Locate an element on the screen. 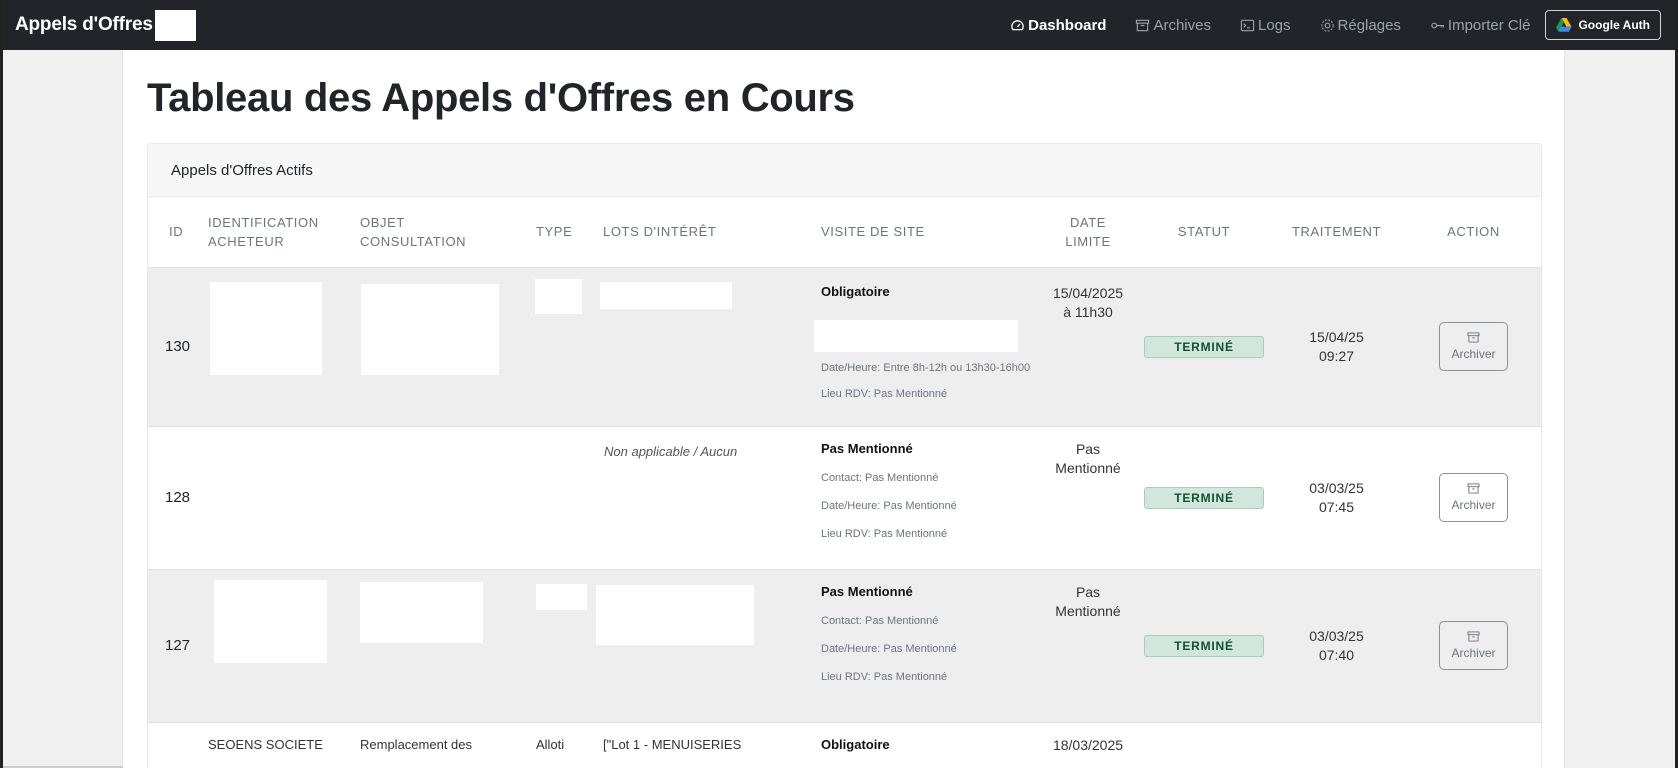 The width and height of the screenshot is (1678, 768). brand: Appels d'Offres is located at coordinates (105, 25).